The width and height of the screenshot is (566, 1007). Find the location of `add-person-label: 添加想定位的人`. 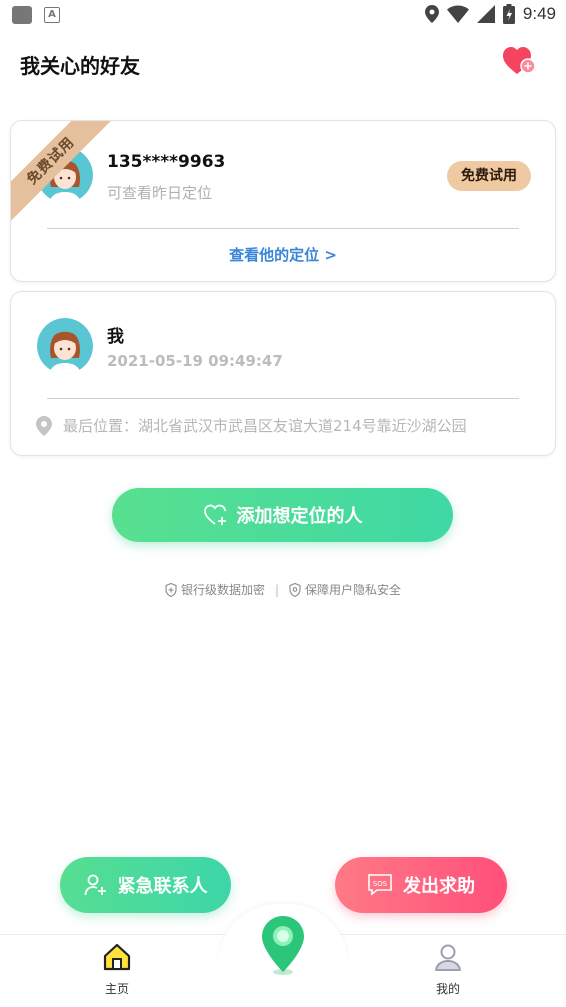

add-person-label: 添加想定位的人 is located at coordinates (299, 516).